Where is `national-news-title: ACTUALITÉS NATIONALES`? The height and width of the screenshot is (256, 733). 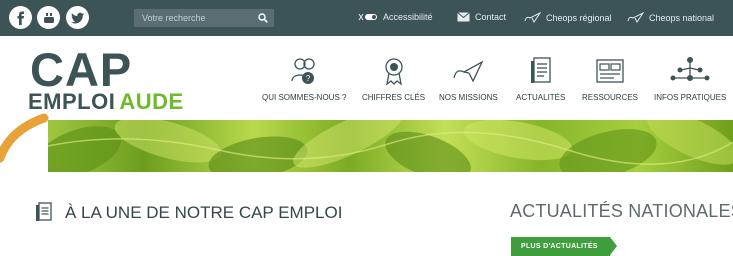 national-news-title: ACTUALITÉS NATIONALES is located at coordinates (621, 211).